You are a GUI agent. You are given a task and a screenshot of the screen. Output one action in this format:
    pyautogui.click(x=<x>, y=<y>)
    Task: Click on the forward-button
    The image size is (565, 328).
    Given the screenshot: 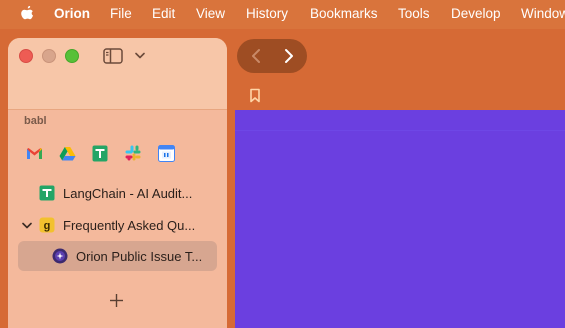 What is the action you would take?
    pyautogui.click(x=289, y=56)
    